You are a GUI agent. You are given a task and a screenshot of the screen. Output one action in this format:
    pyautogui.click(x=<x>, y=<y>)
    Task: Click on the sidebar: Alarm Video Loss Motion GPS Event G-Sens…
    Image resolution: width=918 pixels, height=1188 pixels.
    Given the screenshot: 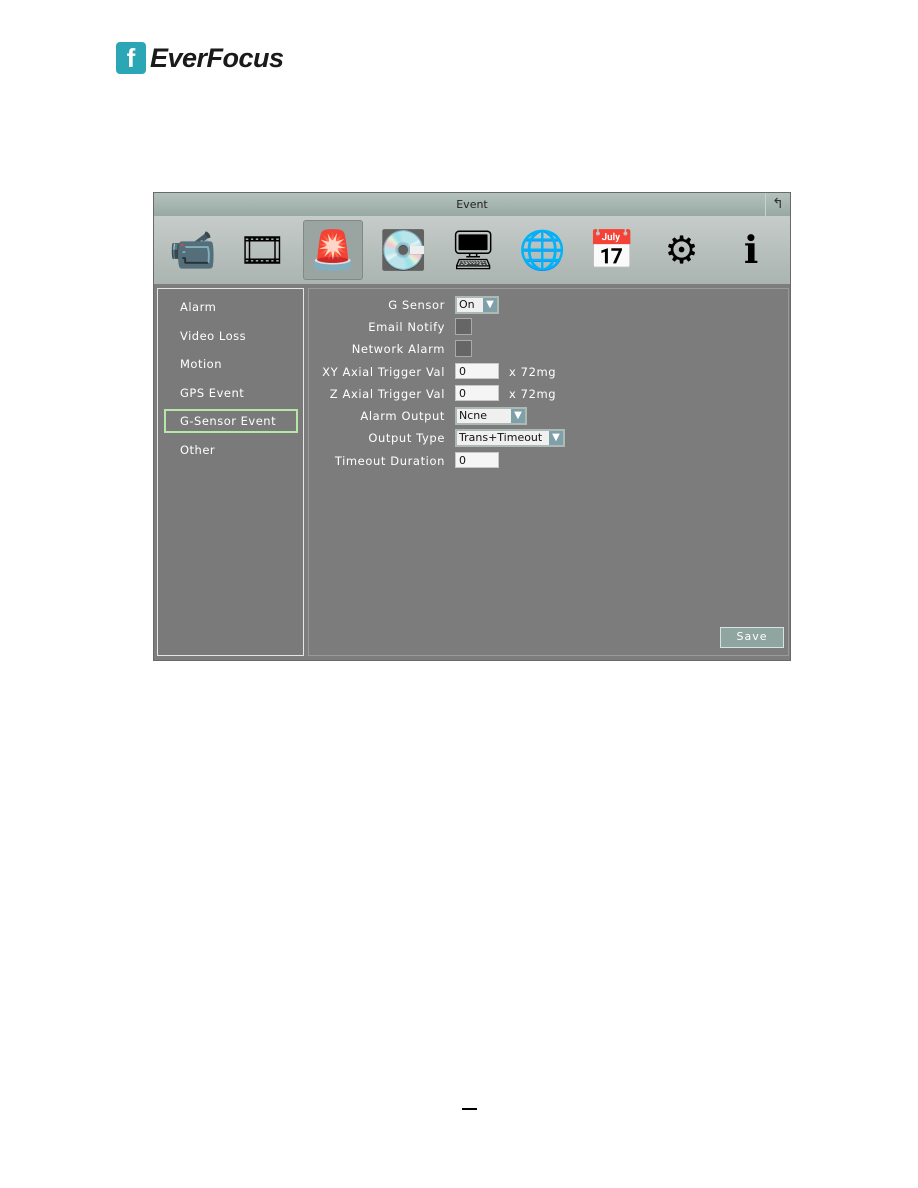 What is the action you would take?
    pyautogui.click(x=230, y=472)
    